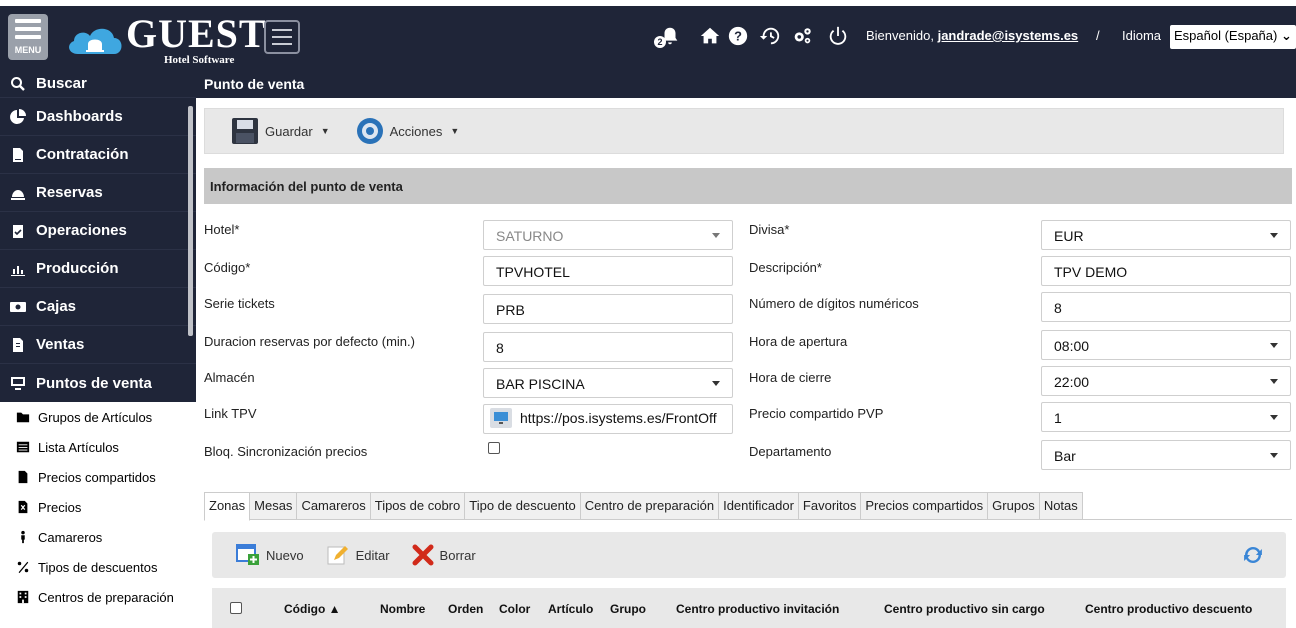  Describe the element at coordinates (1166, 307) in the screenshot. I see `digitos-input: 8` at that location.